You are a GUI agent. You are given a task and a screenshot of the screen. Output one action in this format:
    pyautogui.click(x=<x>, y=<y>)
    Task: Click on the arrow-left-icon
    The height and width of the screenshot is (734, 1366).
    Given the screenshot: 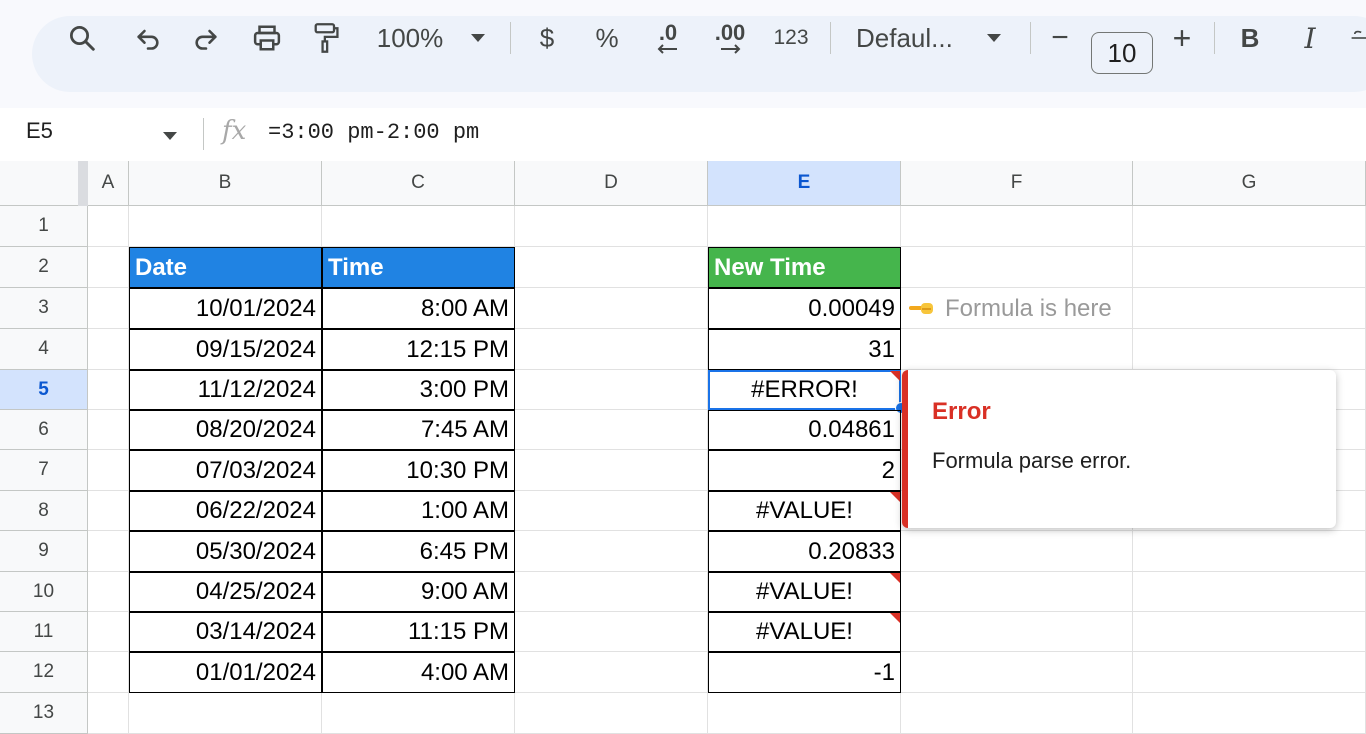 What is the action you would take?
    pyautogui.click(x=667, y=49)
    